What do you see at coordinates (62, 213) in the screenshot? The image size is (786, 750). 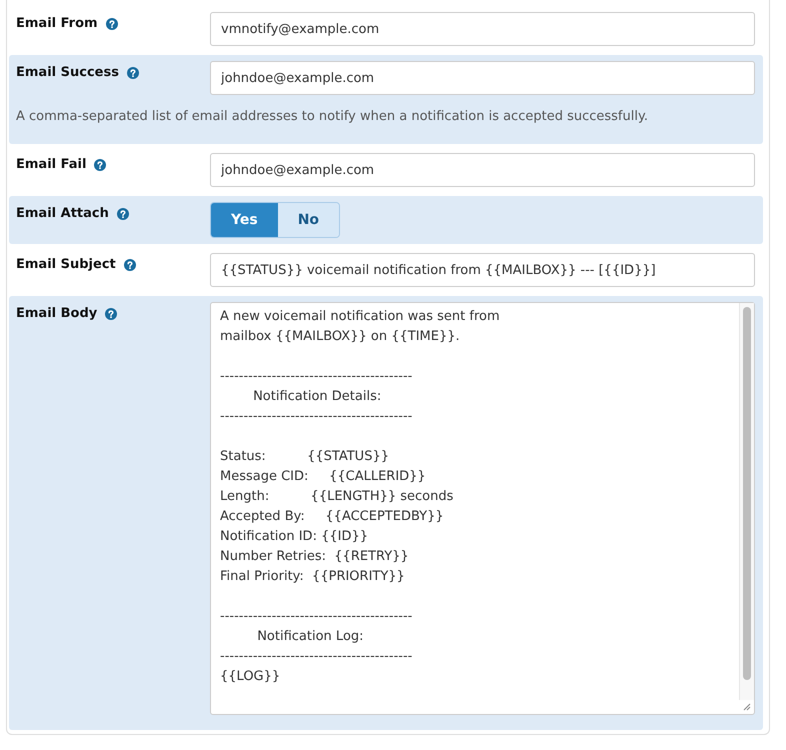 I see `field-label: Email Attach` at bounding box center [62, 213].